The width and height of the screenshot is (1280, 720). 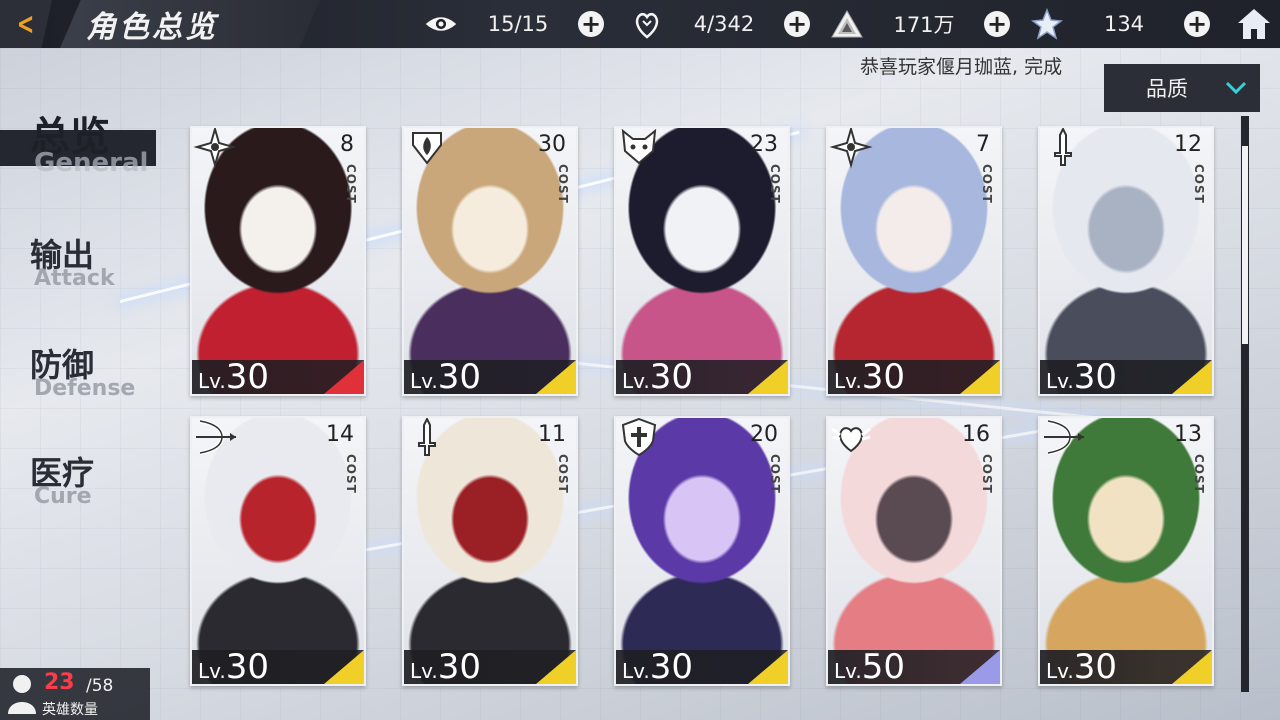 I want to click on nav-item-attack: 输出 Attack, so click(x=90, y=265).